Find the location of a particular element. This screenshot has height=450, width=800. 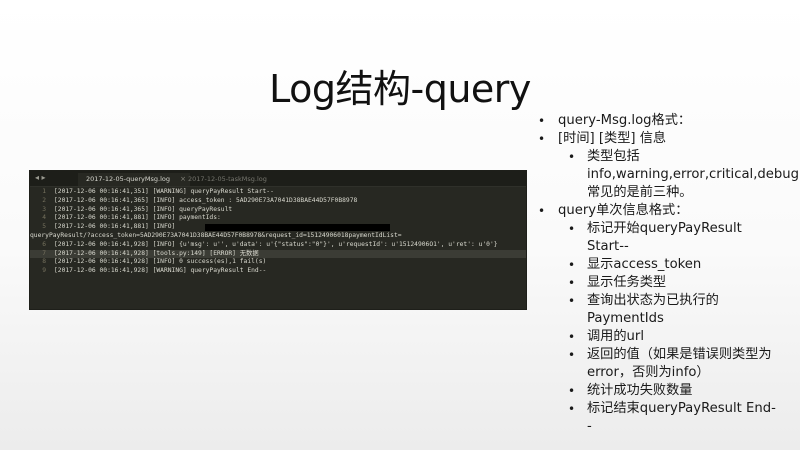

sub-bullet-item: 标记结束queryPayResult End-- is located at coordinates (658, 418).